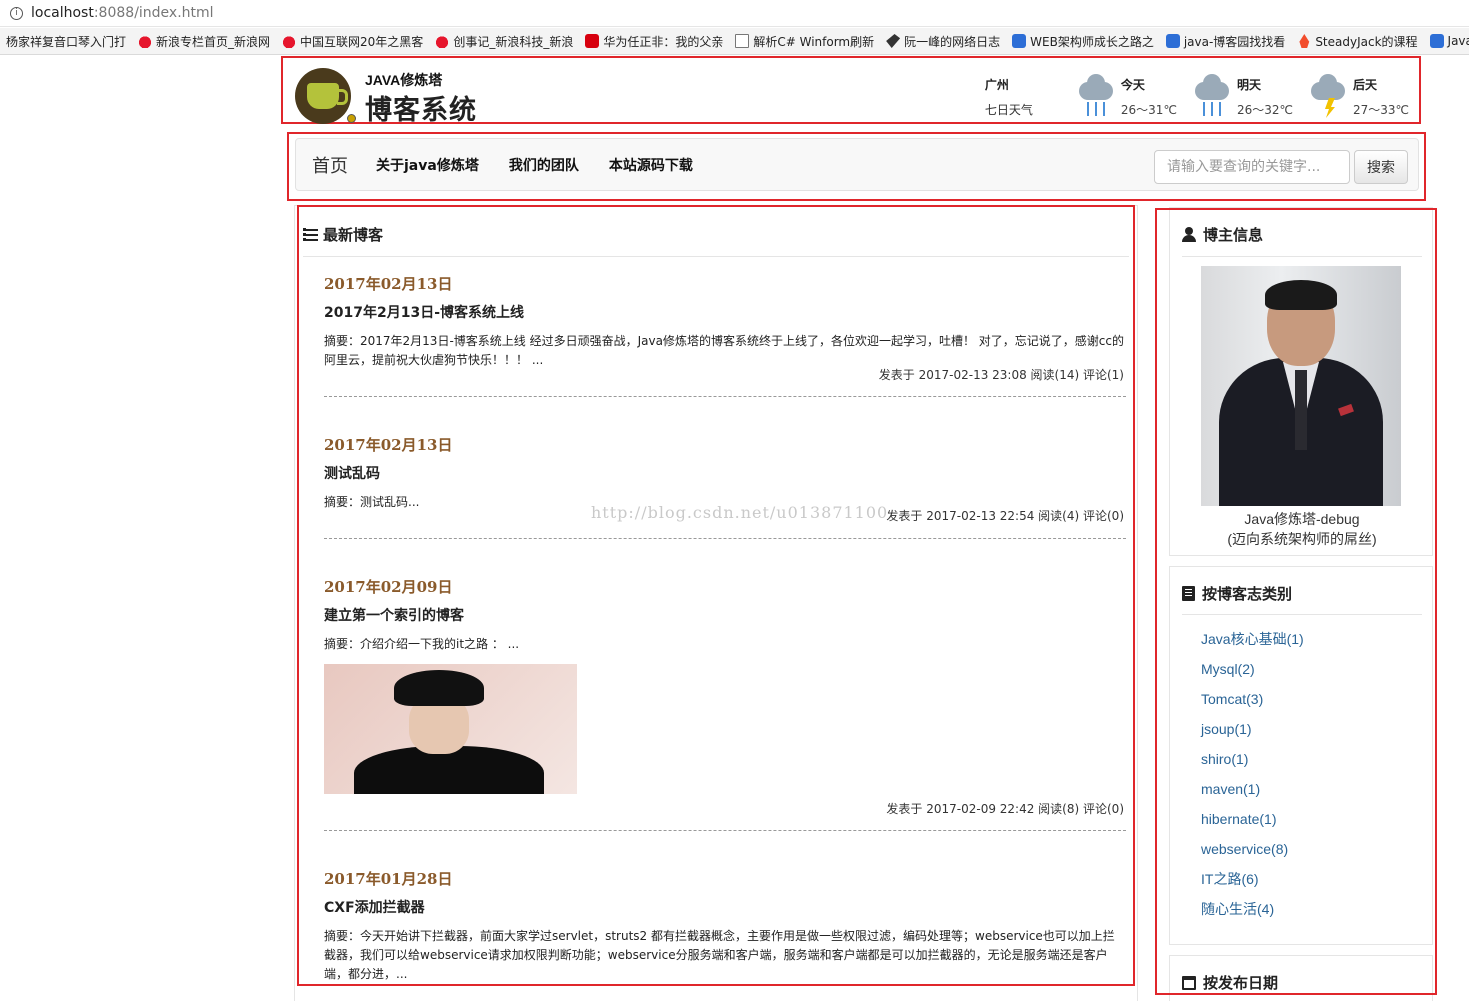 The image size is (1469, 1001). I want to click on info-icon: i, so click(16, 13).